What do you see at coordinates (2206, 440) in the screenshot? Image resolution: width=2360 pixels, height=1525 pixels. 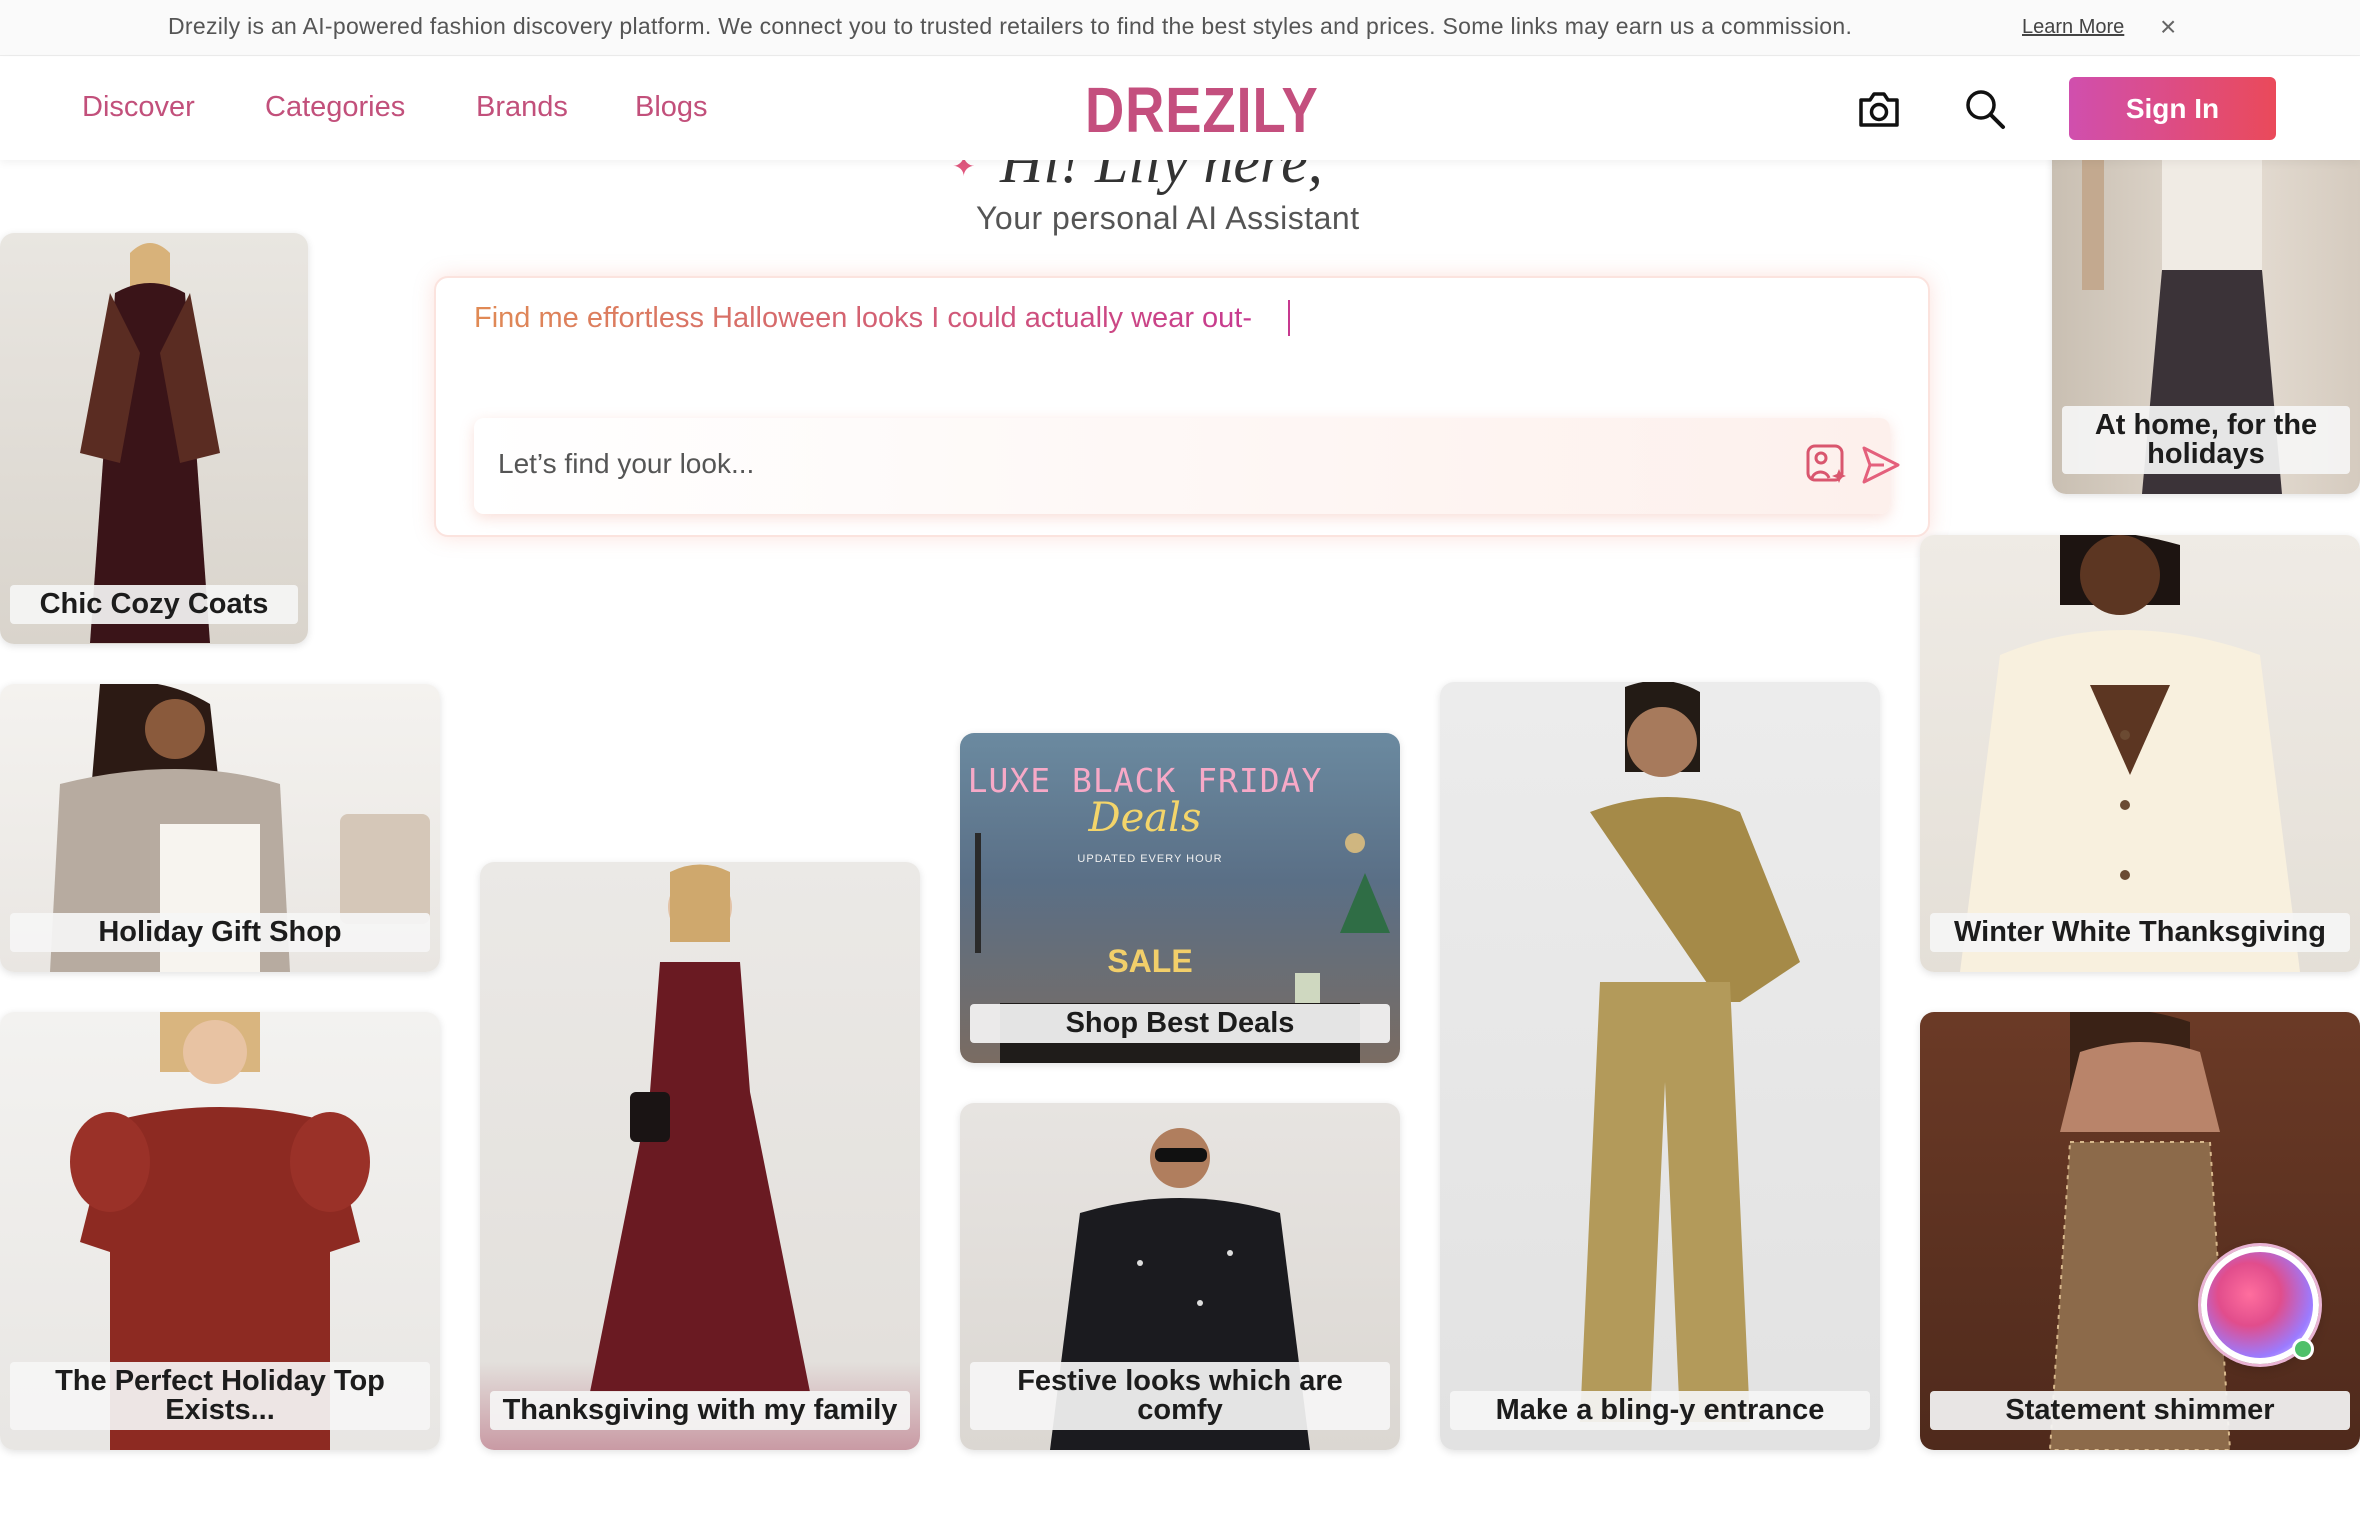 I see `card-label: At home, for the holidays` at bounding box center [2206, 440].